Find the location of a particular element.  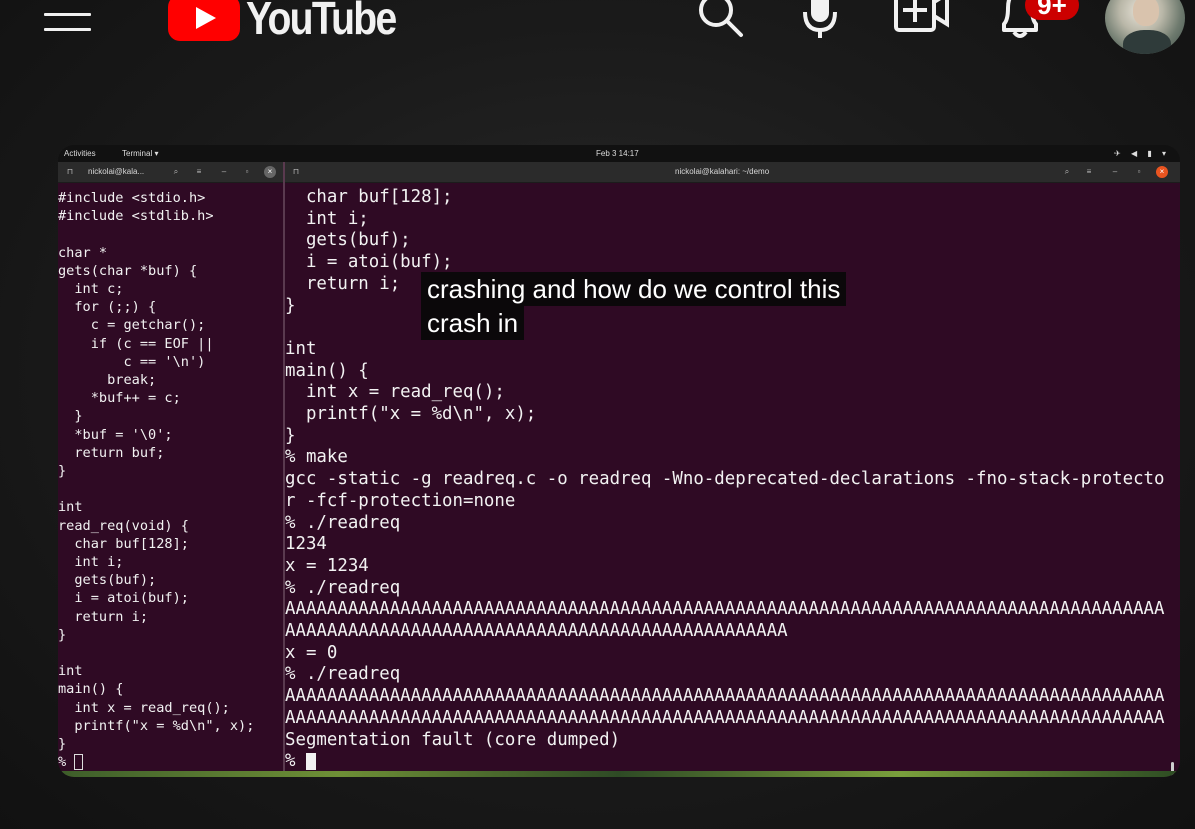

terminal-line: Segmentation fault (core dumped) is located at coordinates (453, 739).